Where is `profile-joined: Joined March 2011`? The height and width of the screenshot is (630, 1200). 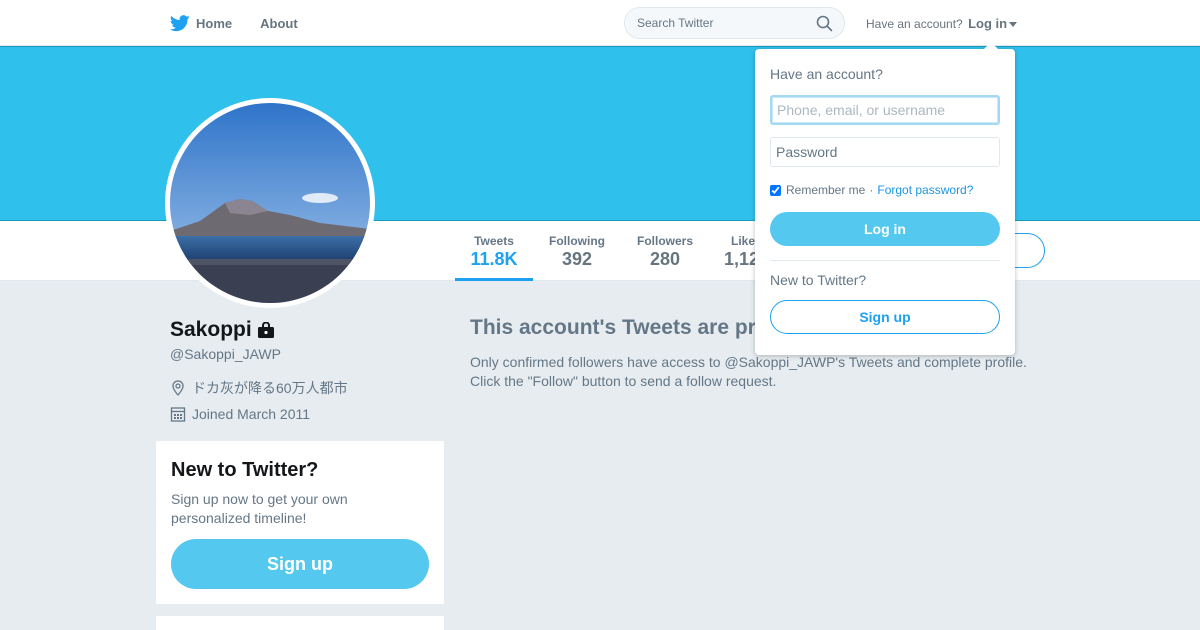
profile-joined: Joined March 2011 is located at coordinates (240, 414).